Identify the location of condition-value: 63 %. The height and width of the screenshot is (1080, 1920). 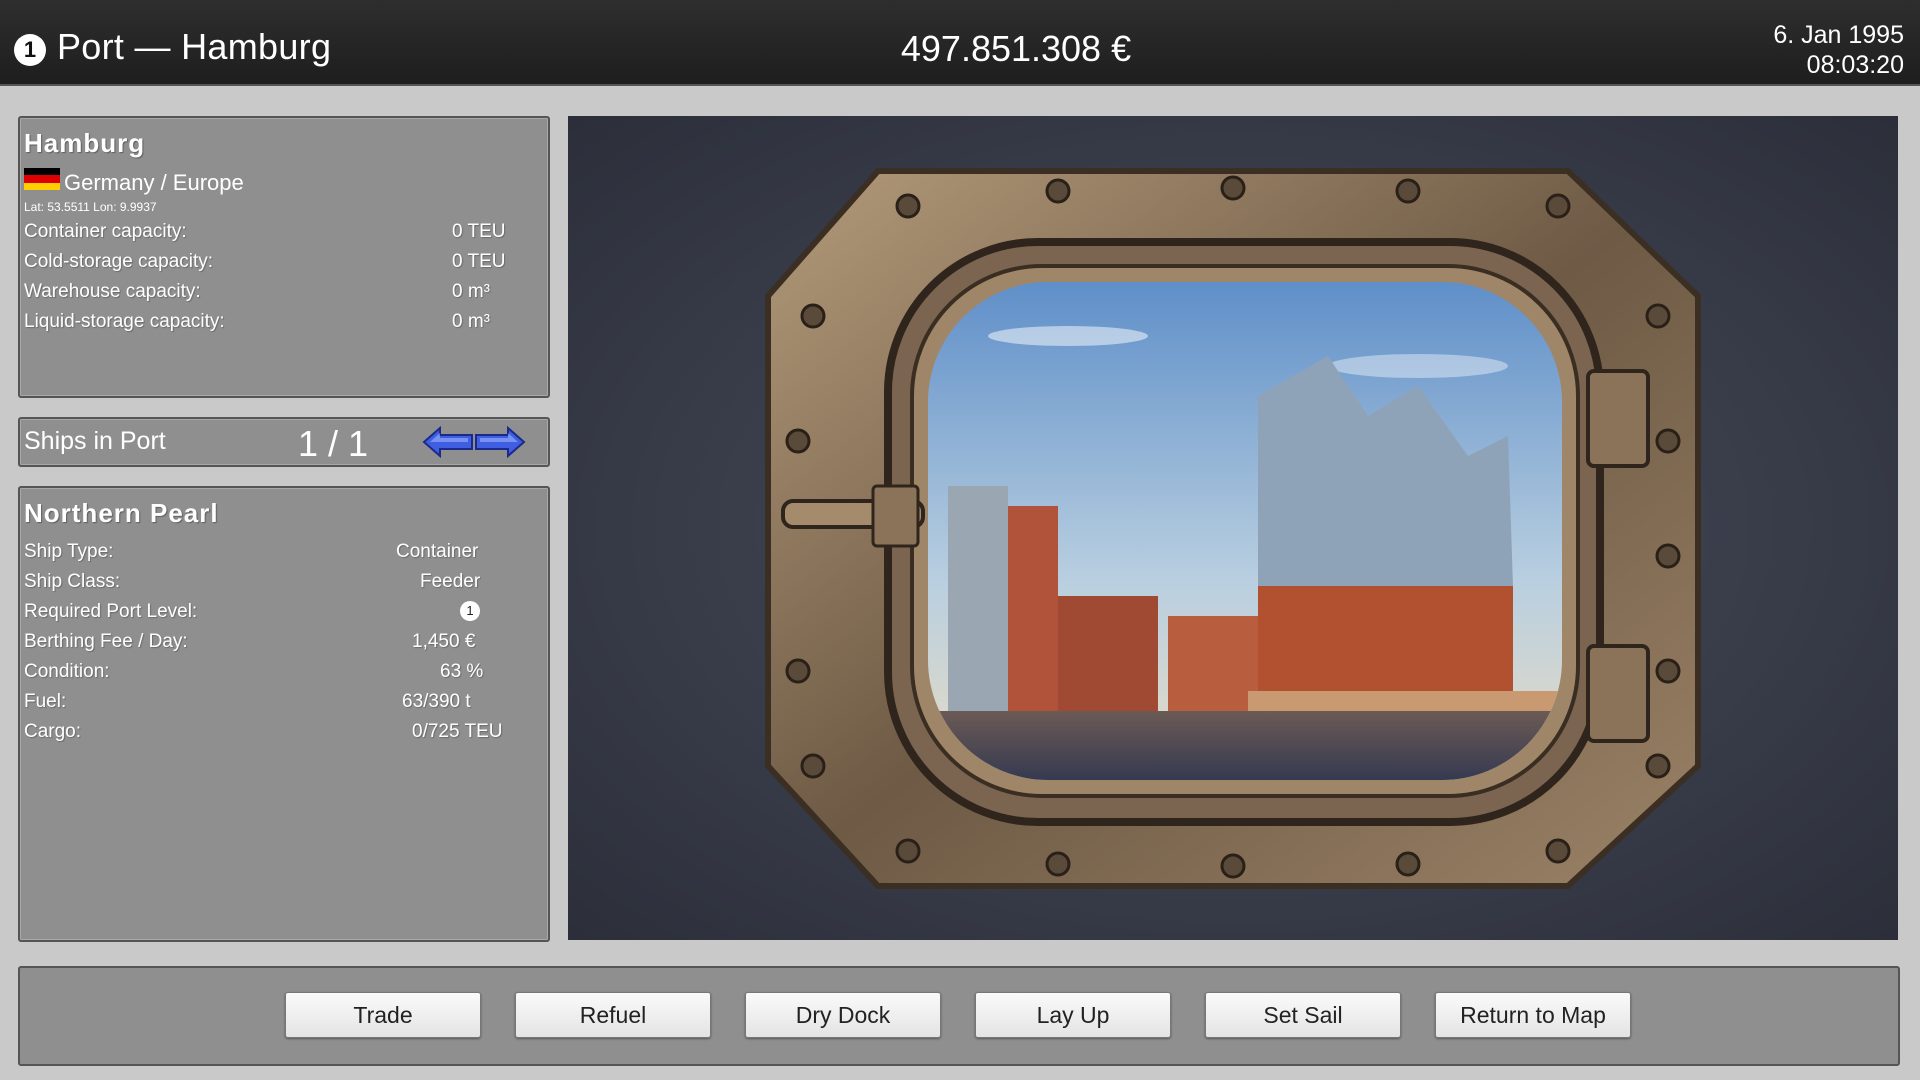
(462, 671).